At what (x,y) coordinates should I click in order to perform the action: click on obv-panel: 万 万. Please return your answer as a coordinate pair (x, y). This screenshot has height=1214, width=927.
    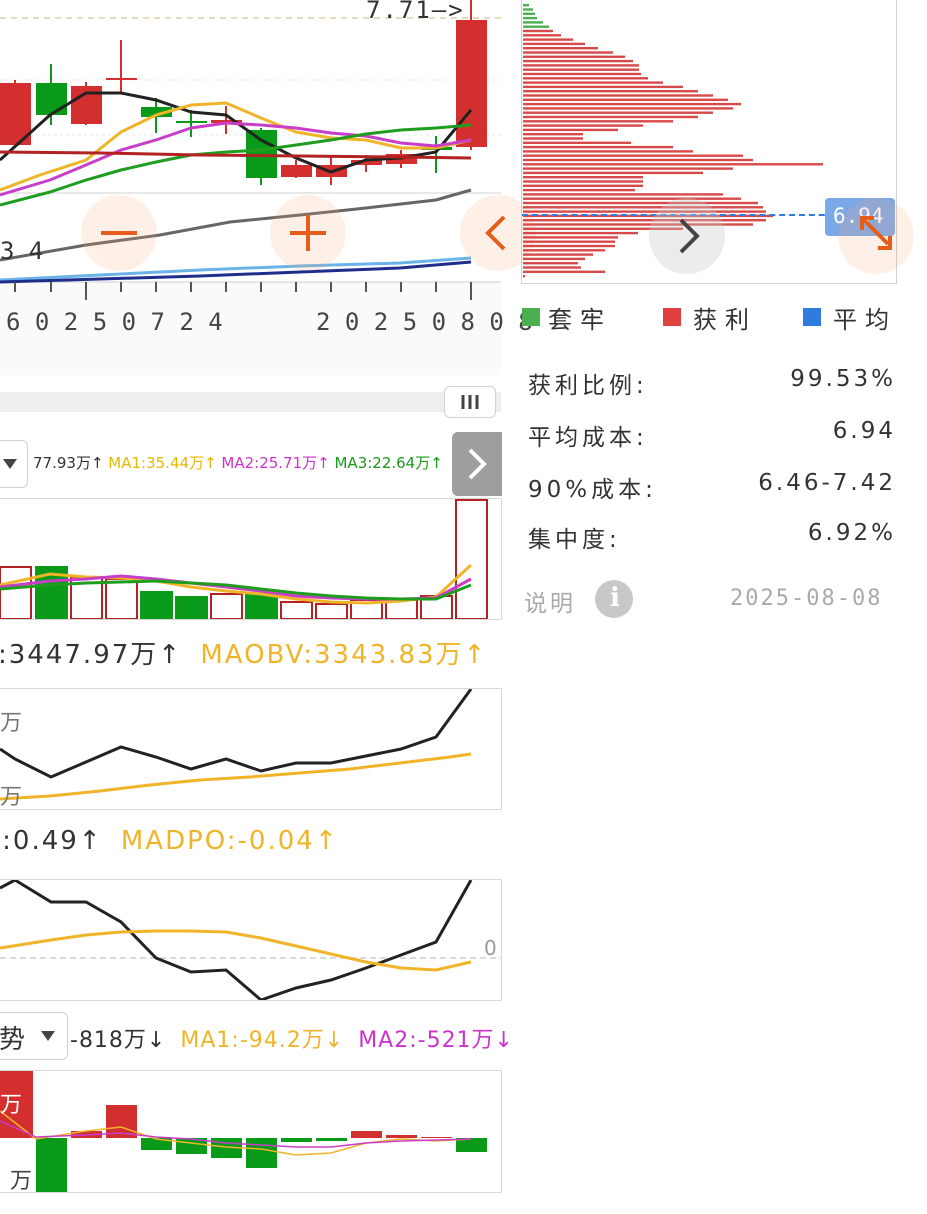
    Looking at the image, I should click on (251, 749).